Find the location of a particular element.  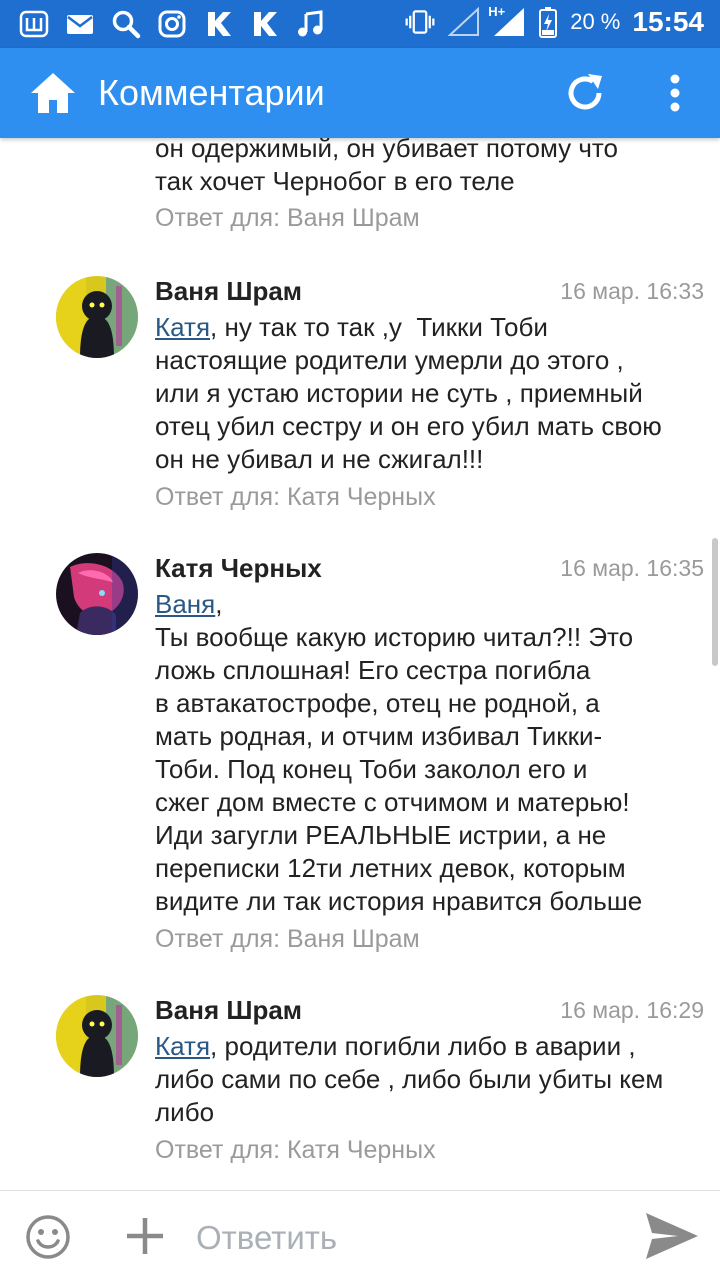

emoji-icon is located at coordinates (48, 1237).